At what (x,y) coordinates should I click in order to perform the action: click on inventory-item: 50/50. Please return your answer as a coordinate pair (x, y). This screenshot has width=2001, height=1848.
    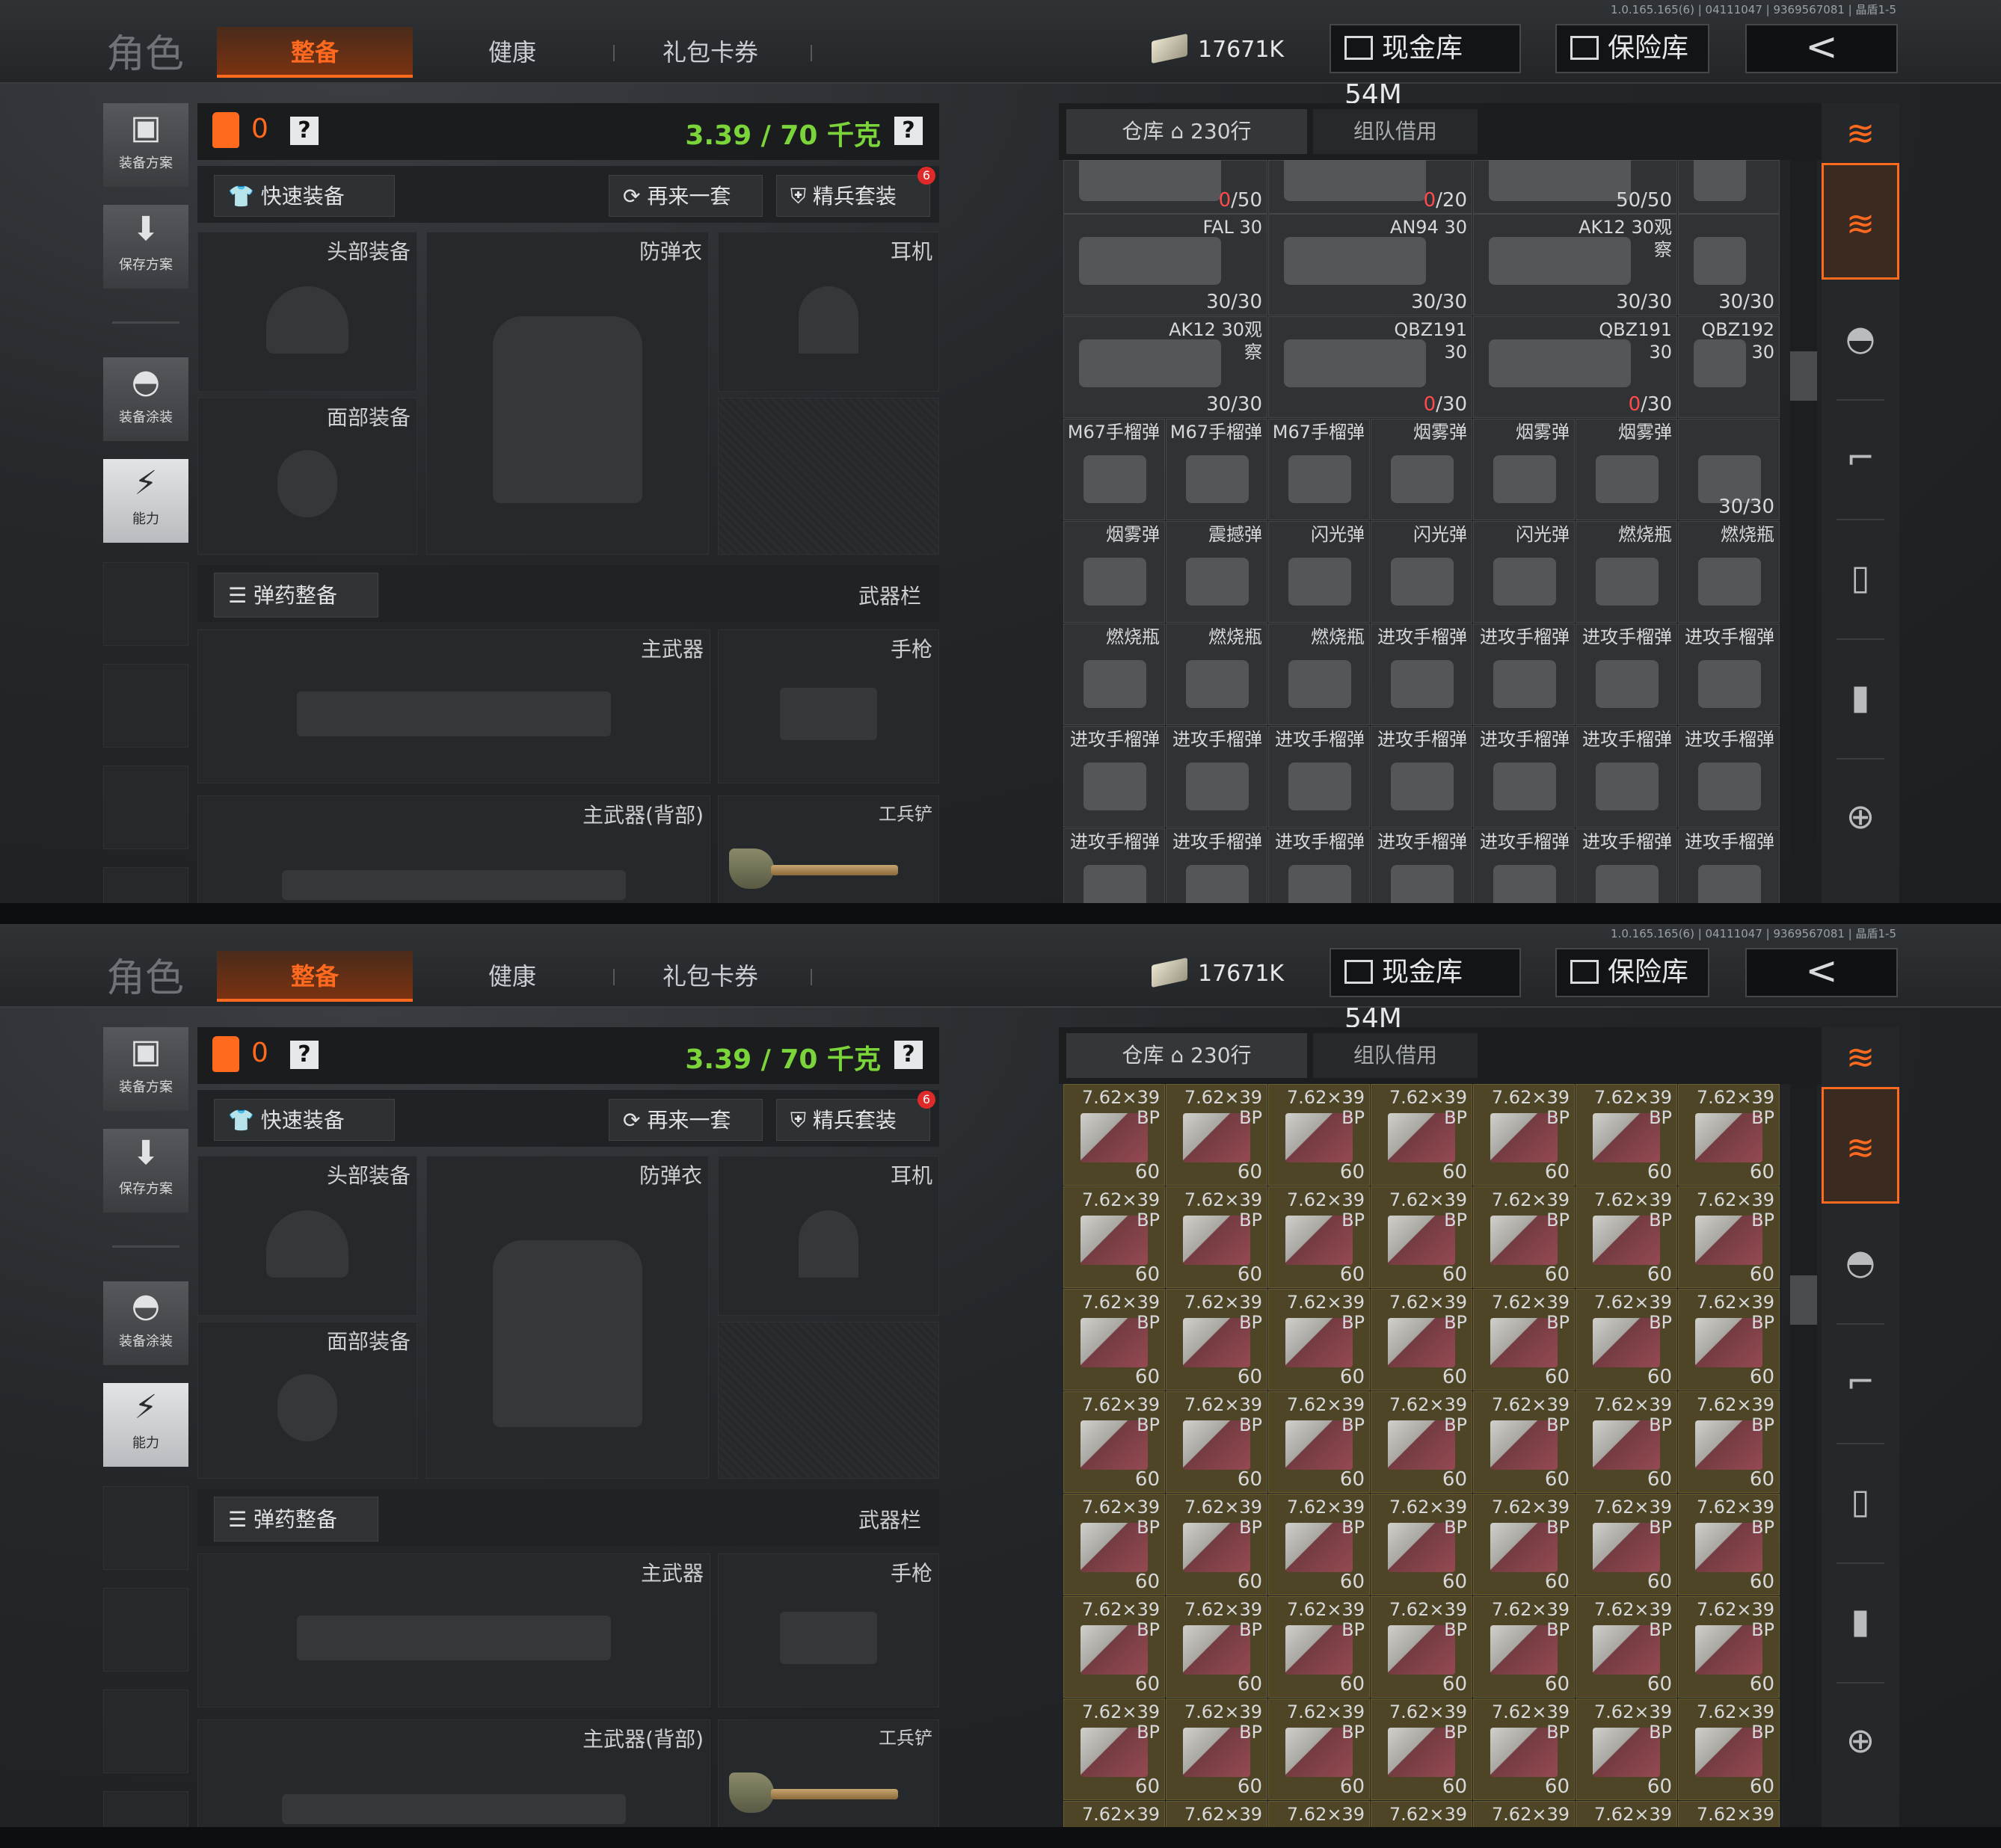
    Looking at the image, I should click on (1575, 187).